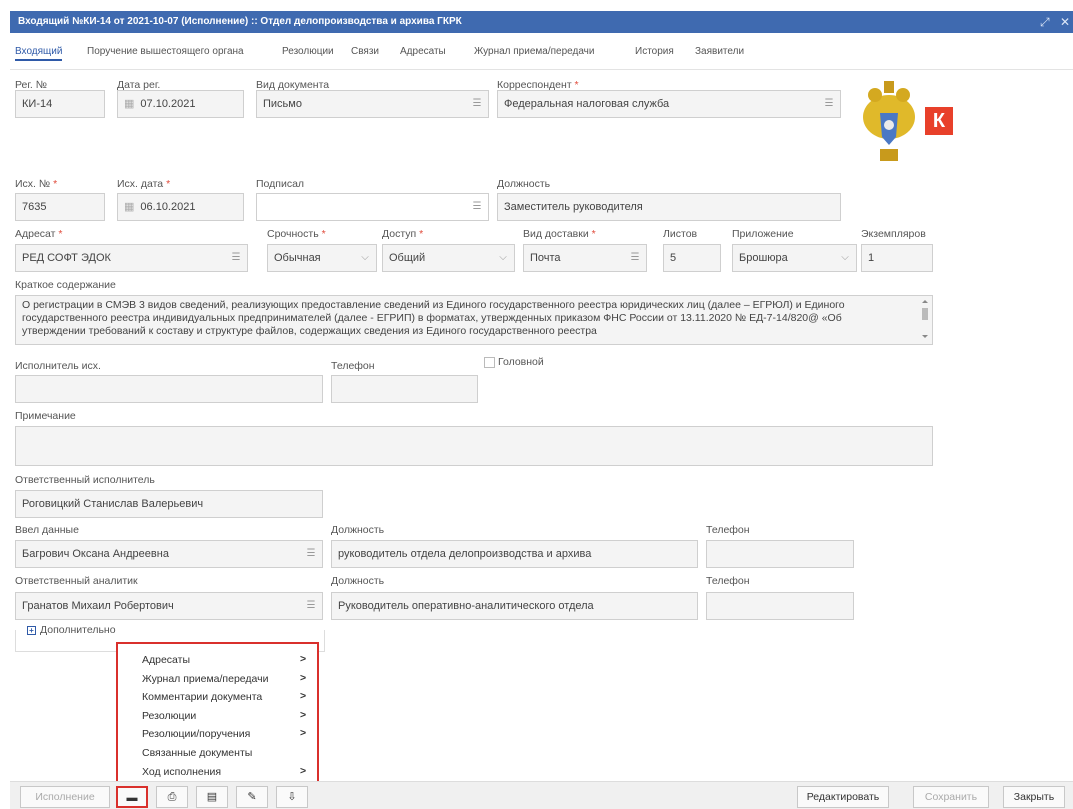 The width and height of the screenshot is (1073, 809). What do you see at coordinates (224, 696) in the screenshot?
I see `menu-item-comments: Комментарии документа >` at bounding box center [224, 696].